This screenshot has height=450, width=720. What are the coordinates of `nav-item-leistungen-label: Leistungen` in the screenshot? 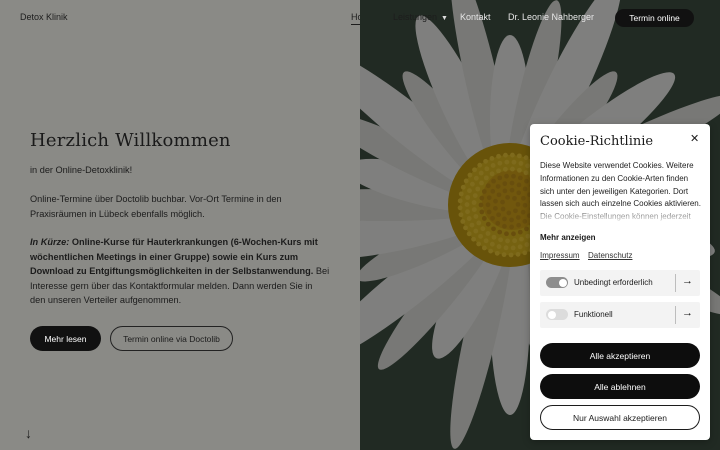 It's located at (415, 17).